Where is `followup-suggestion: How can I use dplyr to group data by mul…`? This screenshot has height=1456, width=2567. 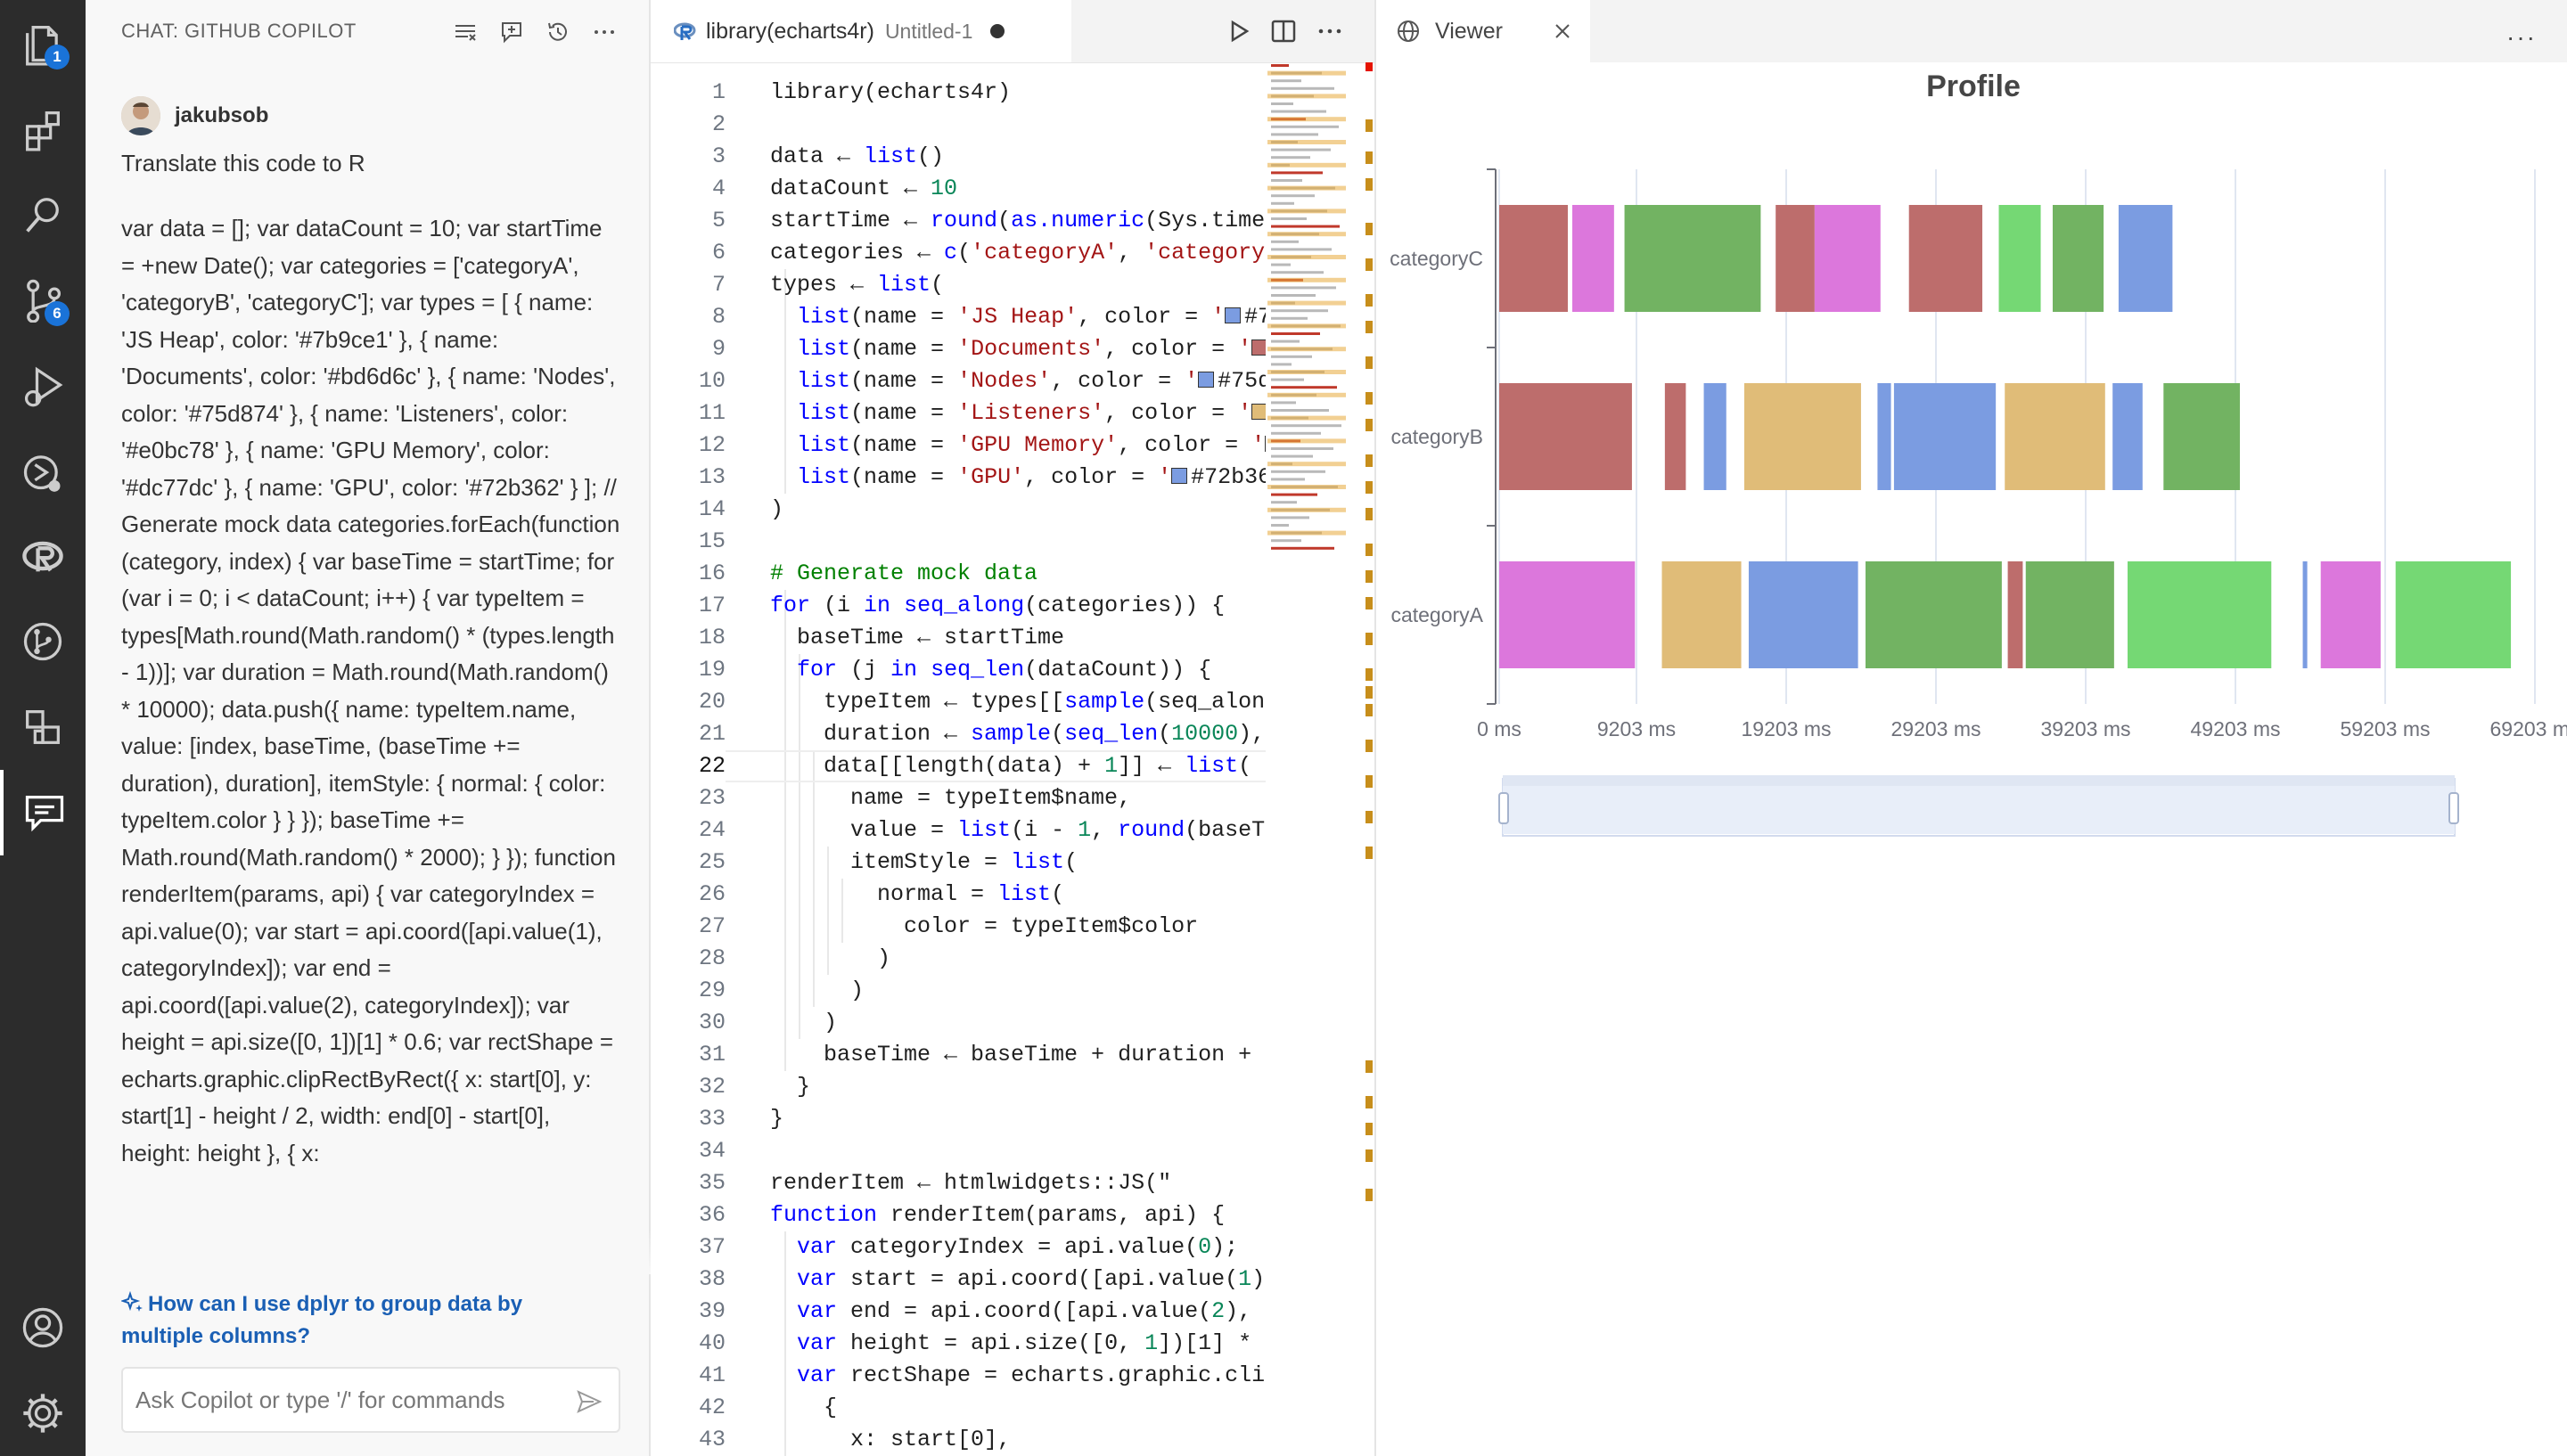 followup-suggestion: How can I use dplyr to group data by mul… is located at coordinates (361, 1320).